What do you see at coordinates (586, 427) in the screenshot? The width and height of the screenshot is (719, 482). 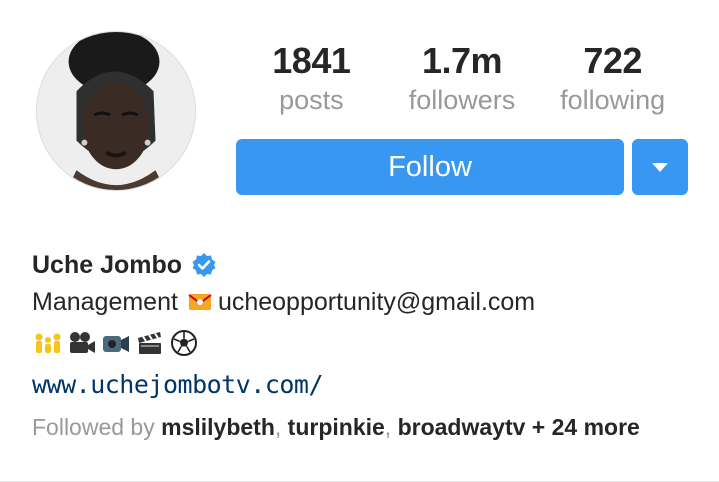 I see `followed-by-more-link: + 24 more` at bounding box center [586, 427].